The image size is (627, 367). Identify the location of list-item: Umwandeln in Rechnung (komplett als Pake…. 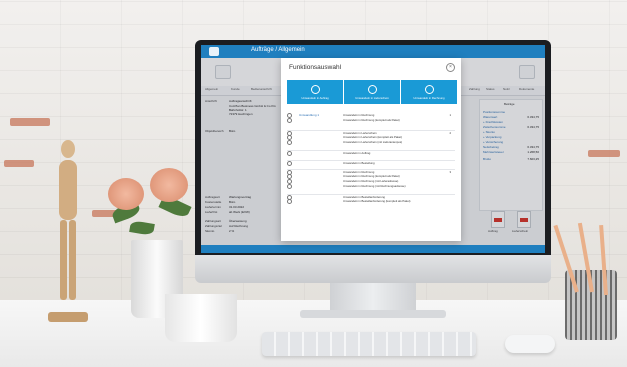
(371, 120).